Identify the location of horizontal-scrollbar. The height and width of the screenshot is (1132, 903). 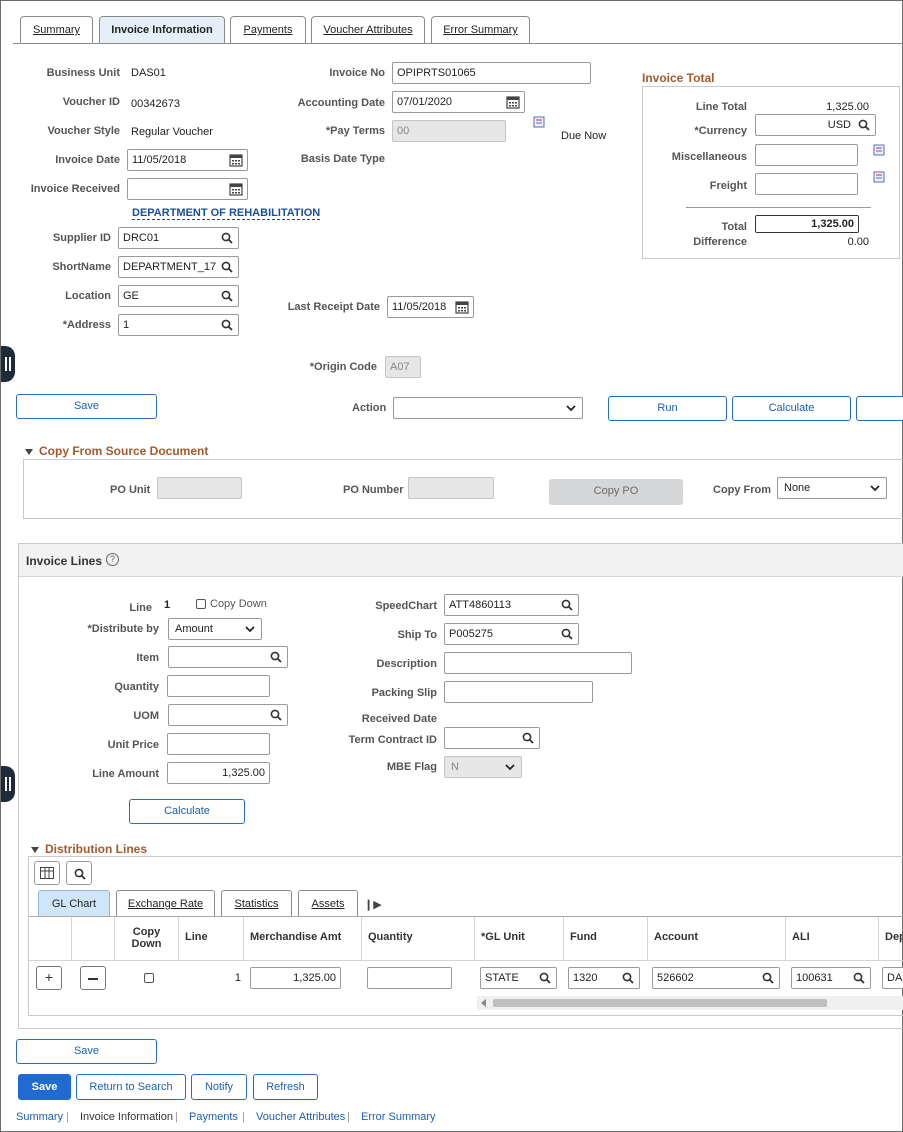
(690, 1003).